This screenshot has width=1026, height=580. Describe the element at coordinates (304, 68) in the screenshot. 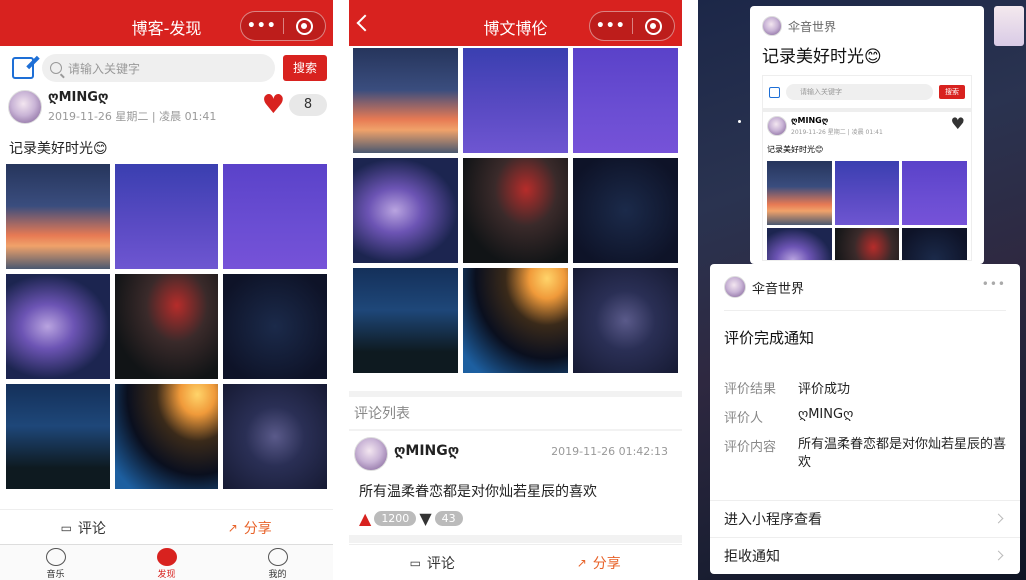

I see `search-button: 搜索` at that location.